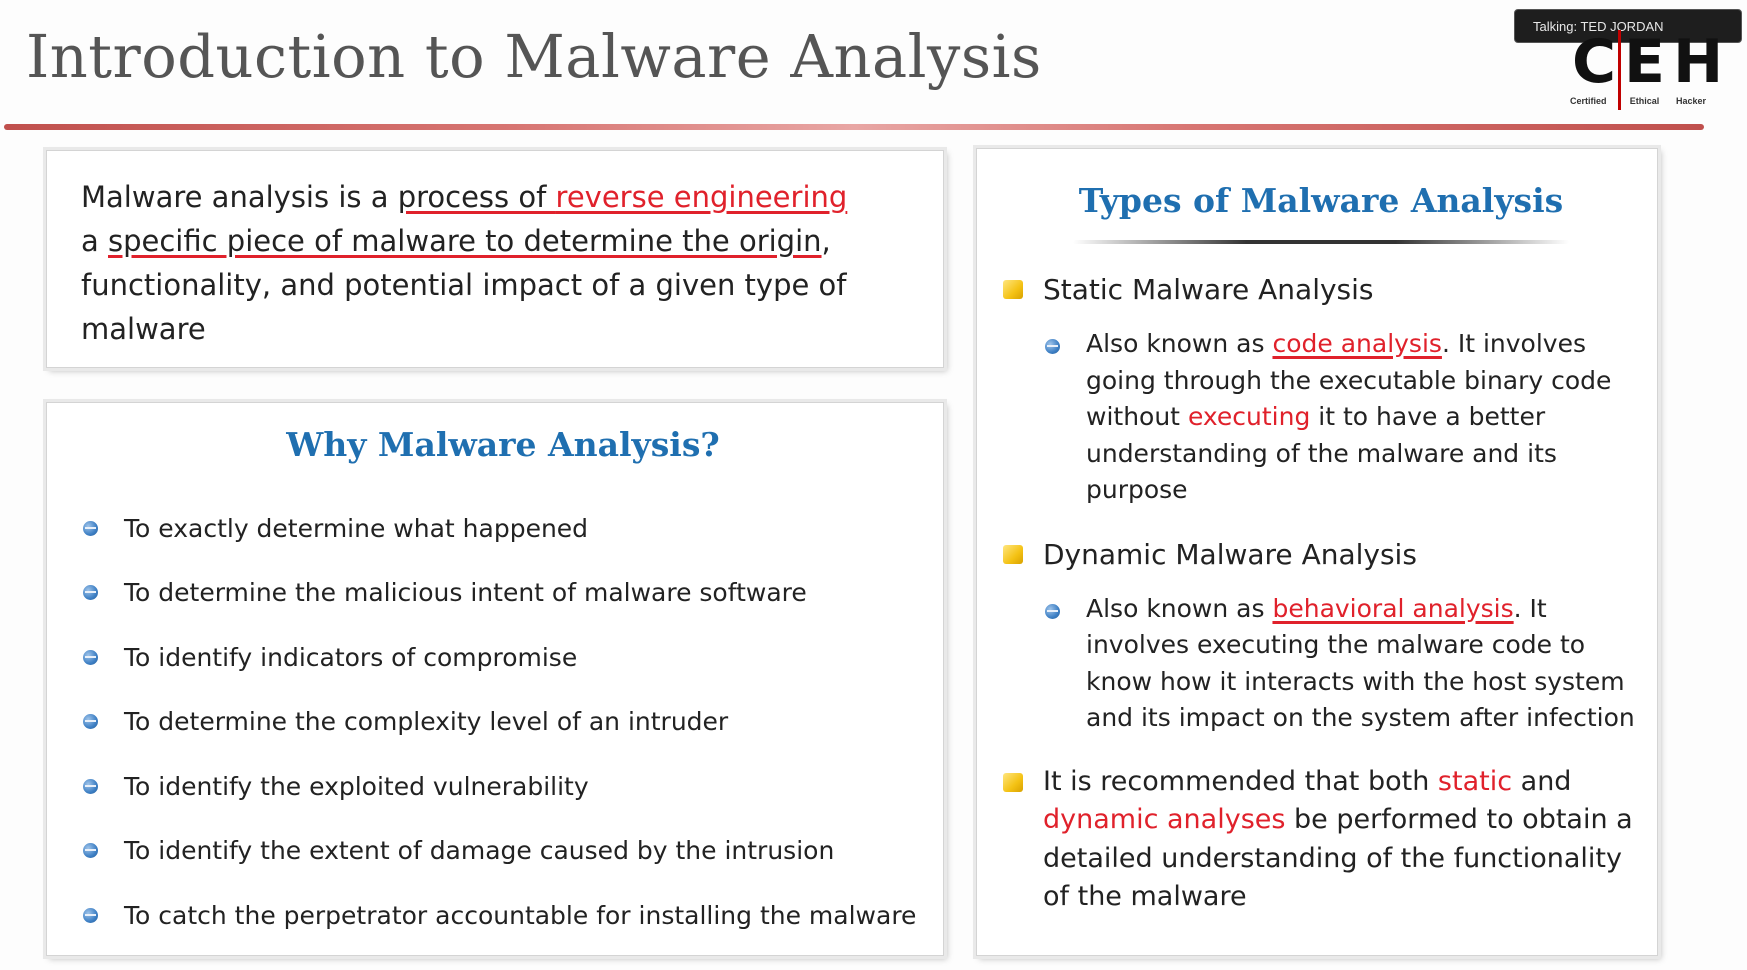 Image resolution: width=1747 pixels, height=970 pixels. I want to click on list-item: To identify the exploited vulnerability, so click(503, 786).